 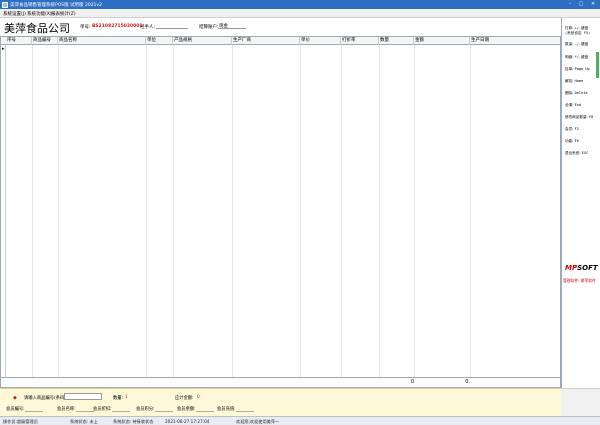 What do you see at coordinates (84, 421) in the screenshot?
I see `status-state: 系统状态: 未上` at bounding box center [84, 421].